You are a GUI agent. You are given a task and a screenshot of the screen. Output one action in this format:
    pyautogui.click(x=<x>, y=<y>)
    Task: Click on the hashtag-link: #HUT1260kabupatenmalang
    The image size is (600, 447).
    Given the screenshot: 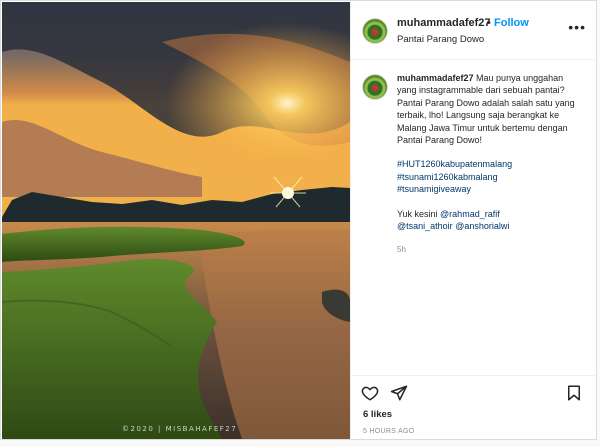 What is the action you would take?
    pyautogui.click(x=490, y=164)
    